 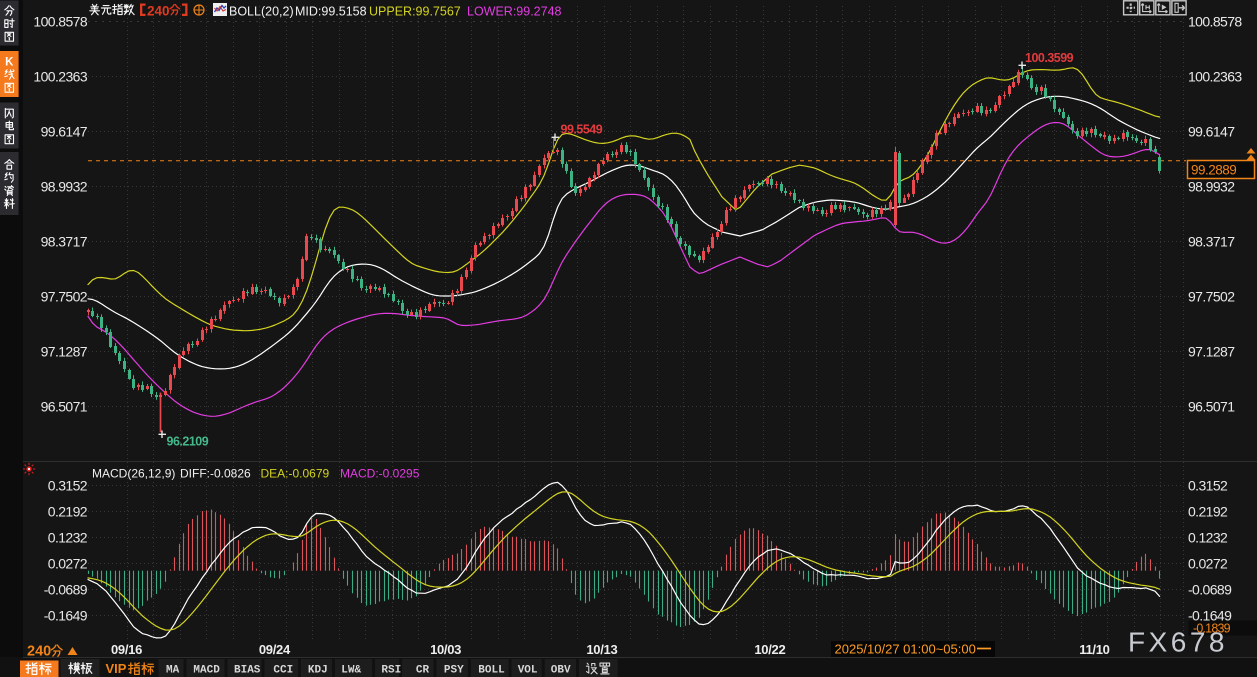 I want to click on svg-text: 10/03, so click(x=445, y=649).